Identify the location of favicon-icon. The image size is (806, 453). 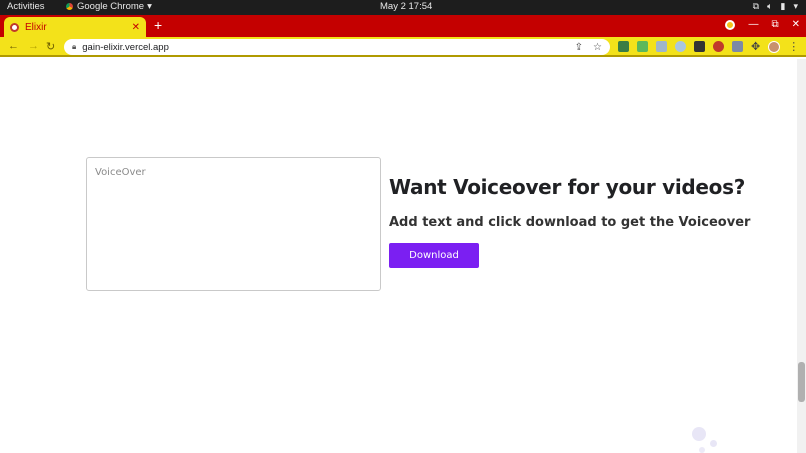
(14, 27).